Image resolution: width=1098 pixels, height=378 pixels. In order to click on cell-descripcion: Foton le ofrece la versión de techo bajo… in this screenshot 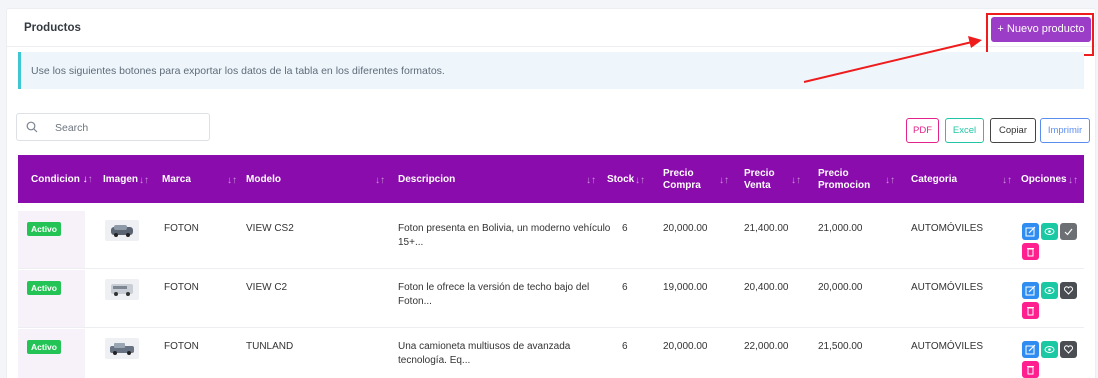, I will do `click(494, 294)`.